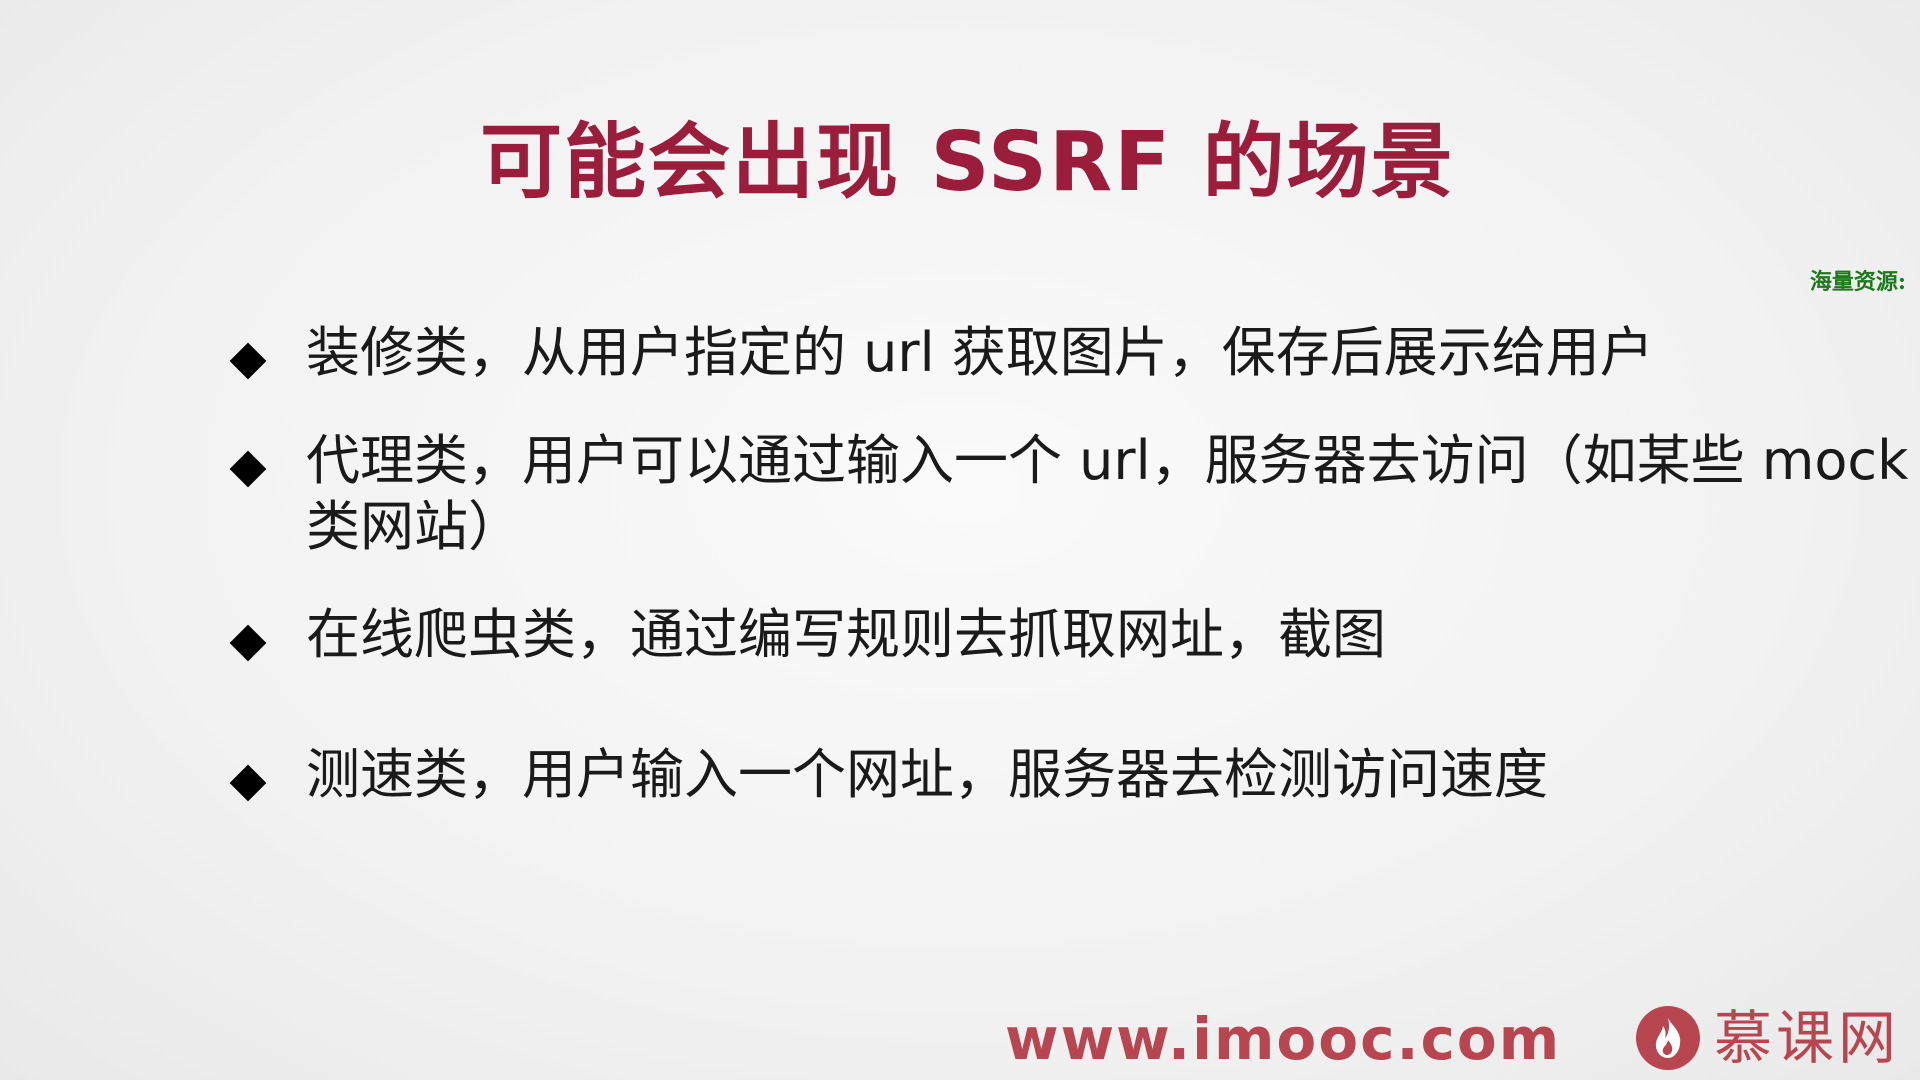 Image resolution: width=1920 pixels, height=1080 pixels. What do you see at coordinates (1283, 1039) in the screenshot?
I see `footer-url: www.imooc.com` at bounding box center [1283, 1039].